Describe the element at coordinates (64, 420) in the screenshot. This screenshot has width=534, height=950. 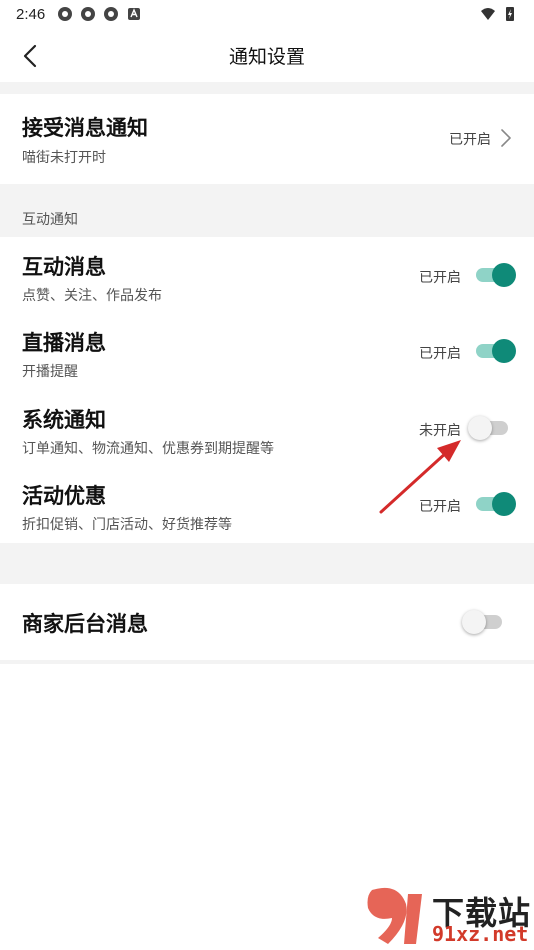
I see `item-title: 系统通知` at that location.